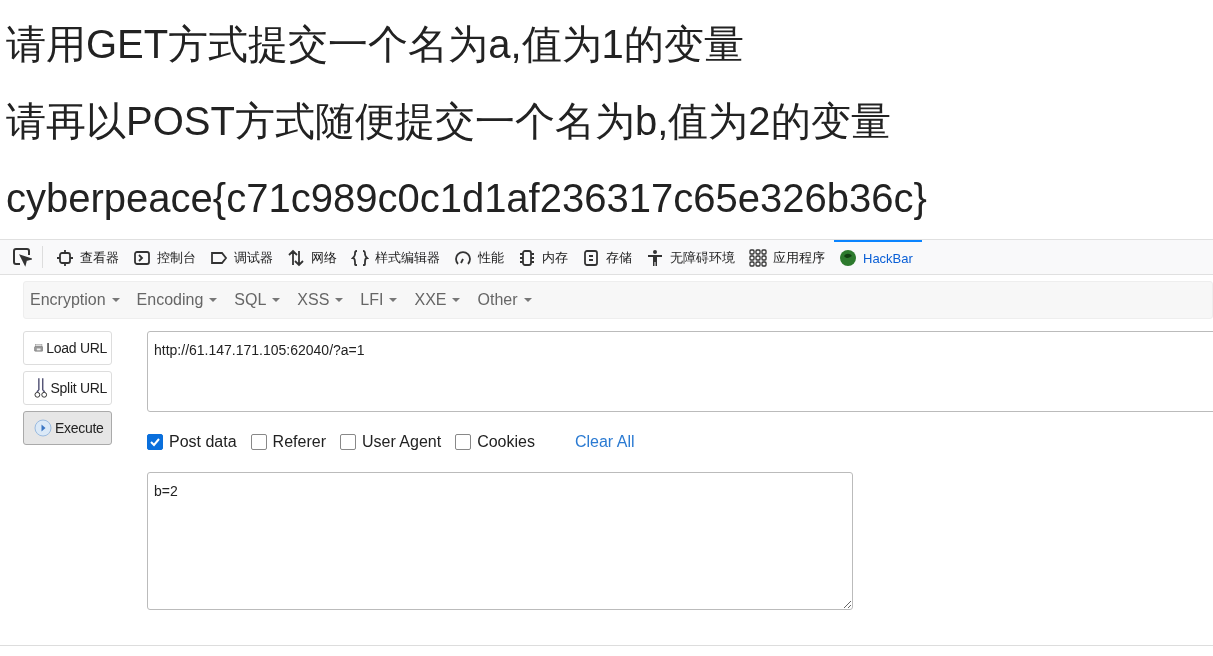 The image size is (1213, 656). I want to click on braces-icon, so click(360, 258).